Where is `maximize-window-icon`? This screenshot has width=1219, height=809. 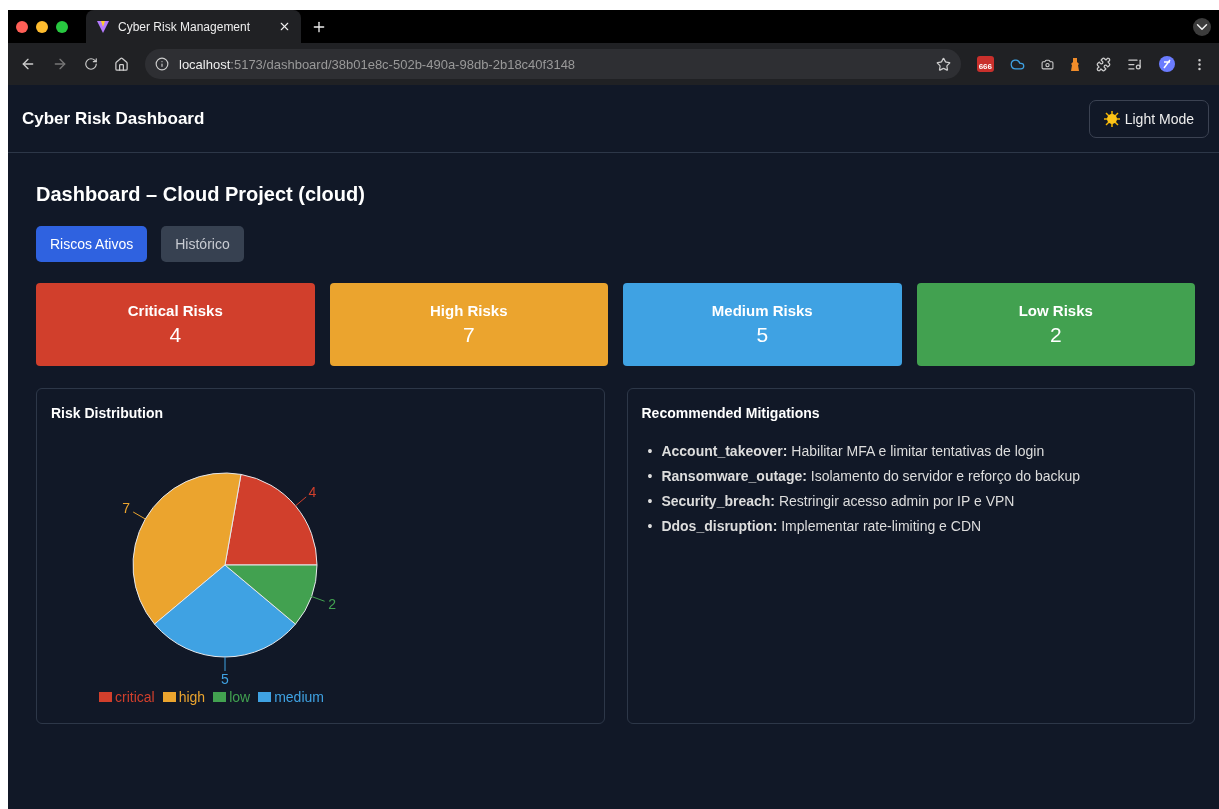
maximize-window-icon is located at coordinates (62, 26).